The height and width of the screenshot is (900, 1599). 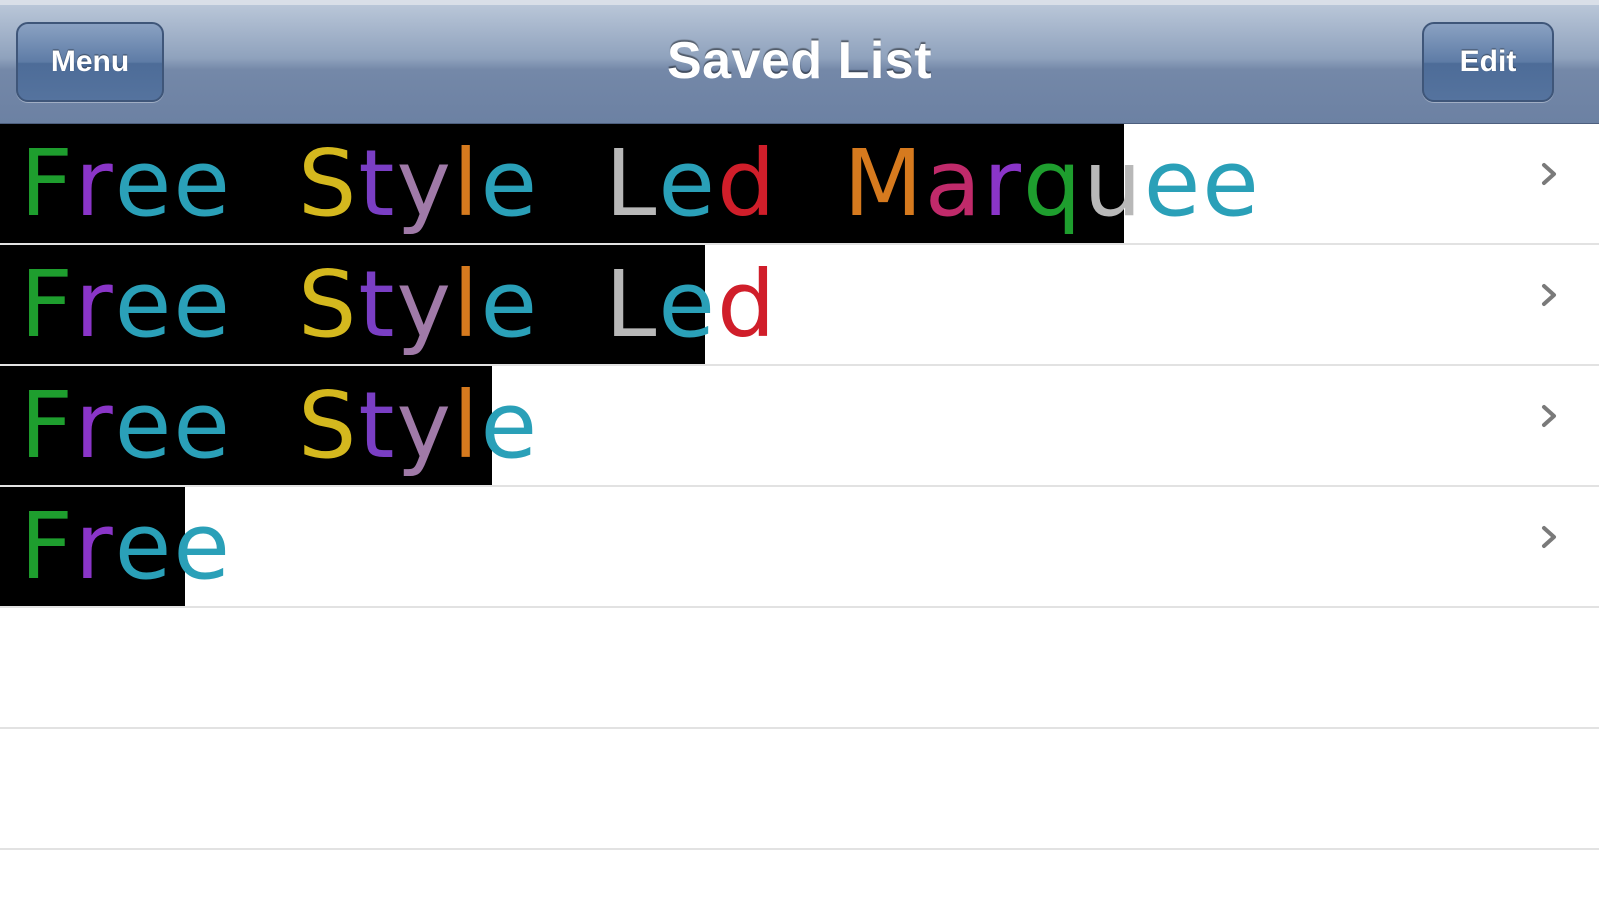 I want to click on page-title: Saved List, so click(x=799, y=61).